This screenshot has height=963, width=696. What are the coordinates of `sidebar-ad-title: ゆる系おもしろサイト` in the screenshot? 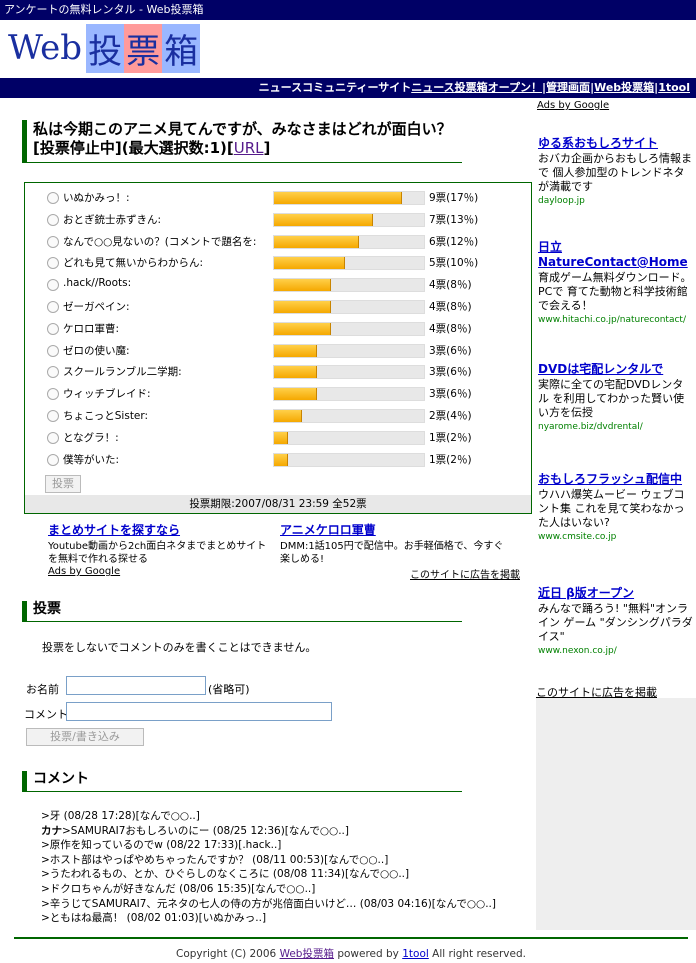 It's located at (615, 143).